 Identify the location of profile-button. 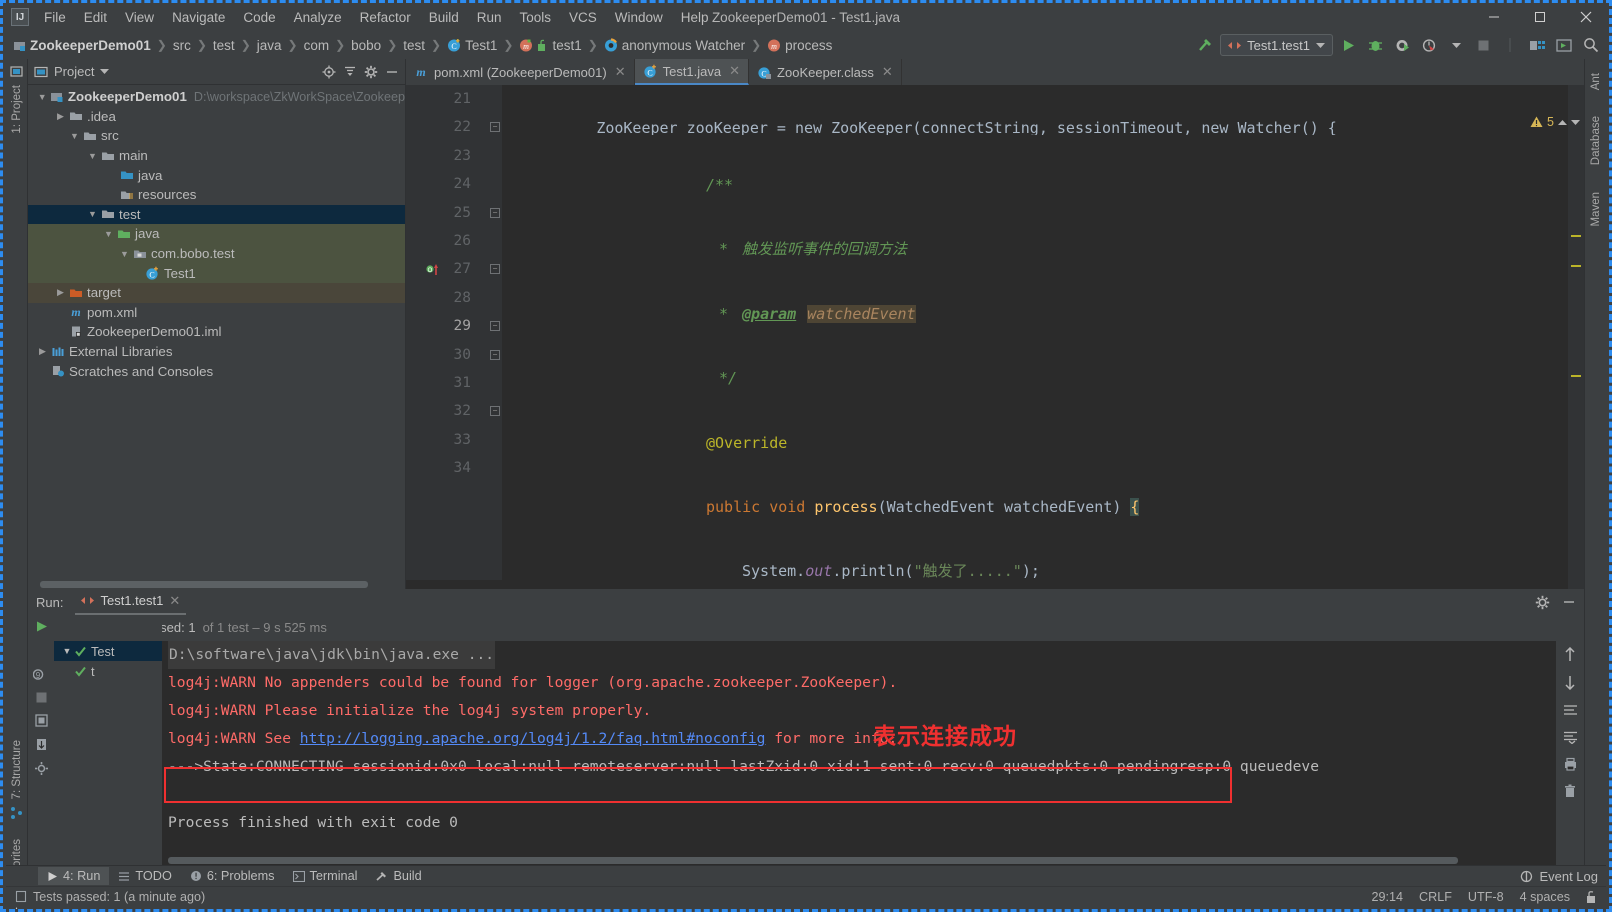
(1429, 45).